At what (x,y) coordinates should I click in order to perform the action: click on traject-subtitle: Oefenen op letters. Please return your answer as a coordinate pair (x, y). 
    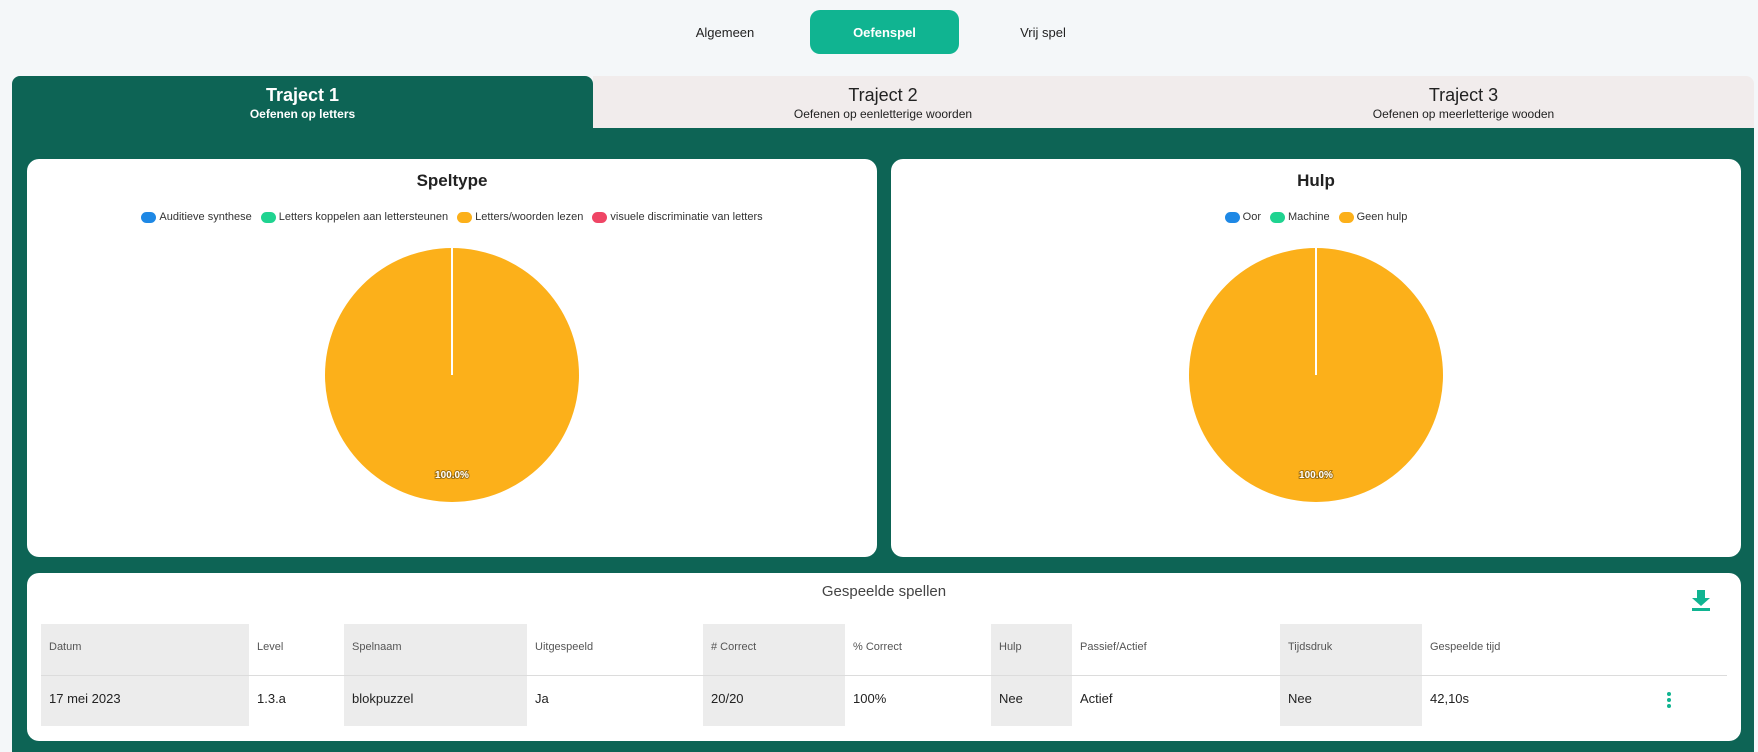
    Looking at the image, I should click on (302, 114).